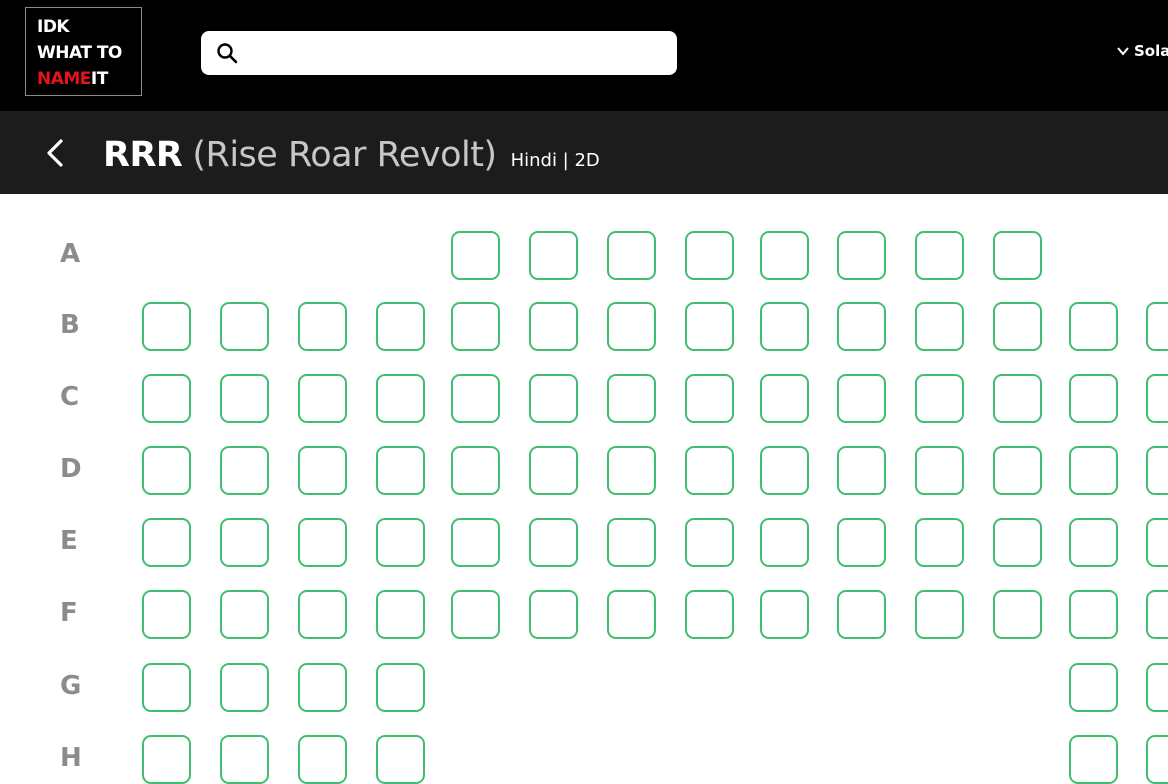 This screenshot has height=784, width=1168. Describe the element at coordinates (1157, 470) in the screenshot. I see `seat-d14` at that location.